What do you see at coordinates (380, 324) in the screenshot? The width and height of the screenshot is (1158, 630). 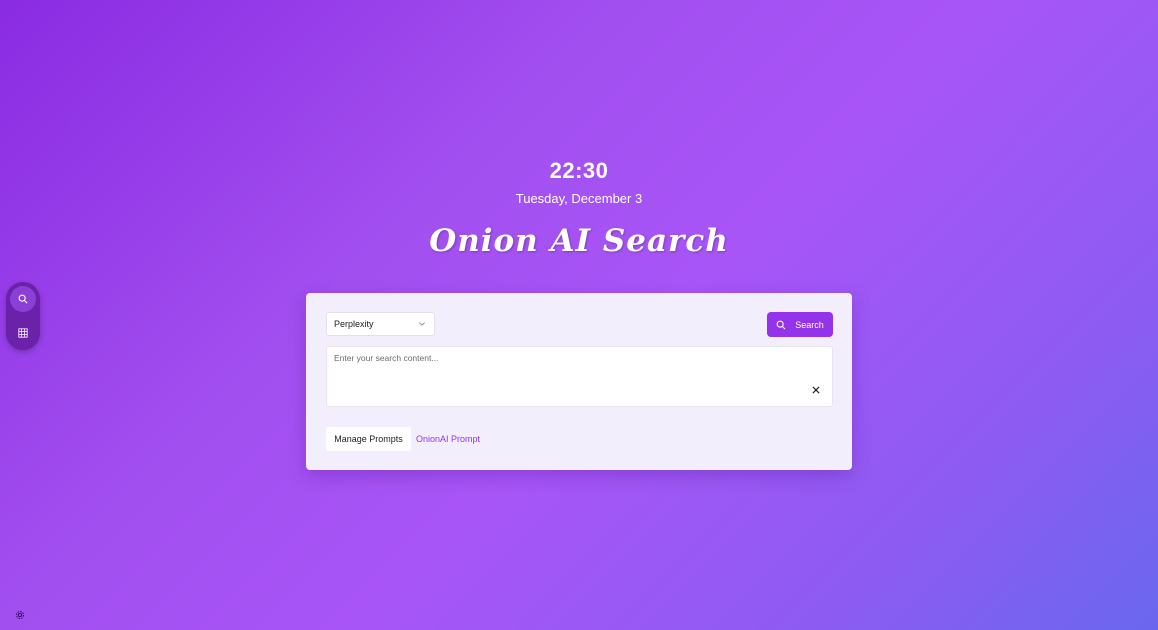 I see `engine-select: Perplexity` at bounding box center [380, 324].